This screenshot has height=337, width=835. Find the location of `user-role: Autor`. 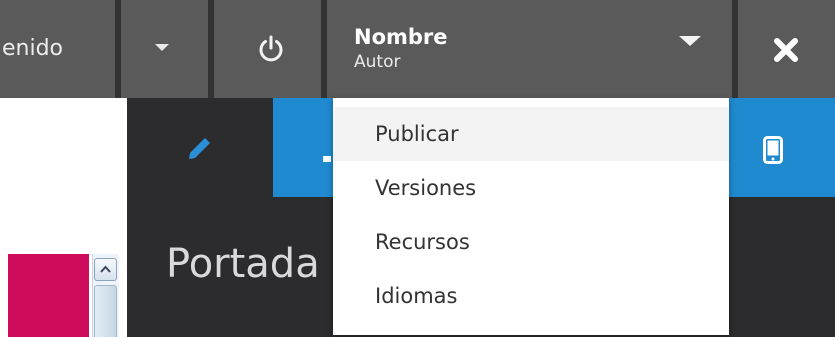

user-role: Autor is located at coordinates (377, 62).